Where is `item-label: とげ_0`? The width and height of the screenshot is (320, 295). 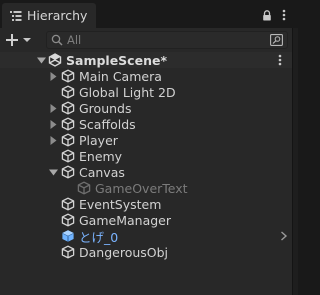 item-label: とげ_0 is located at coordinates (99, 237).